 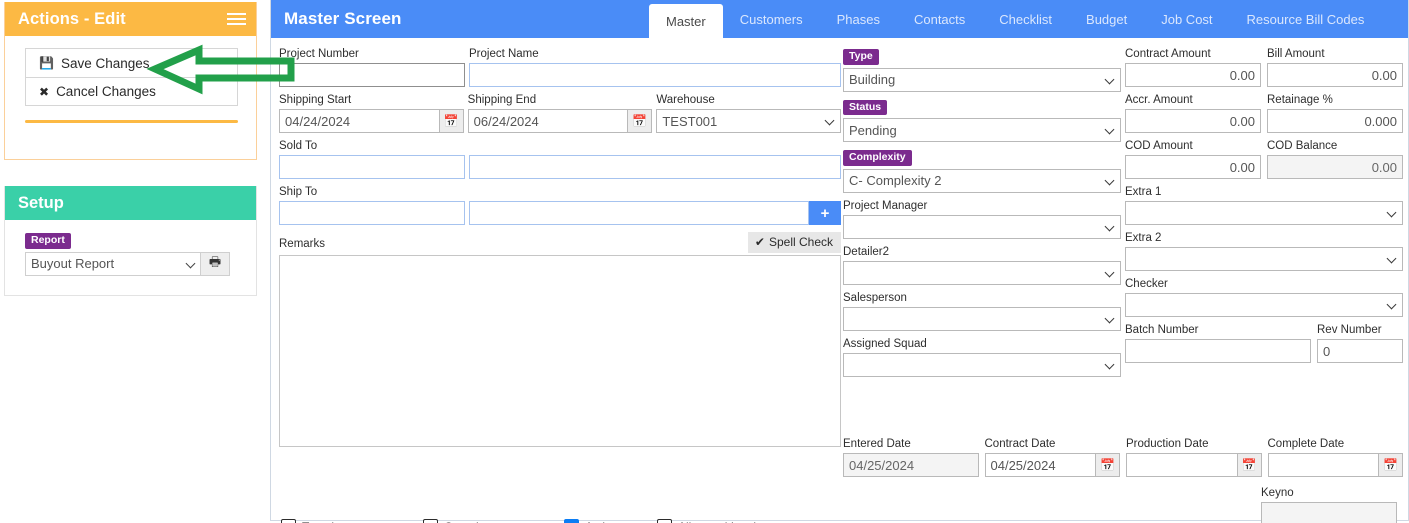 What do you see at coordinates (359, 121) in the screenshot?
I see `shipping-start-input` at bounding box center [359, 121].